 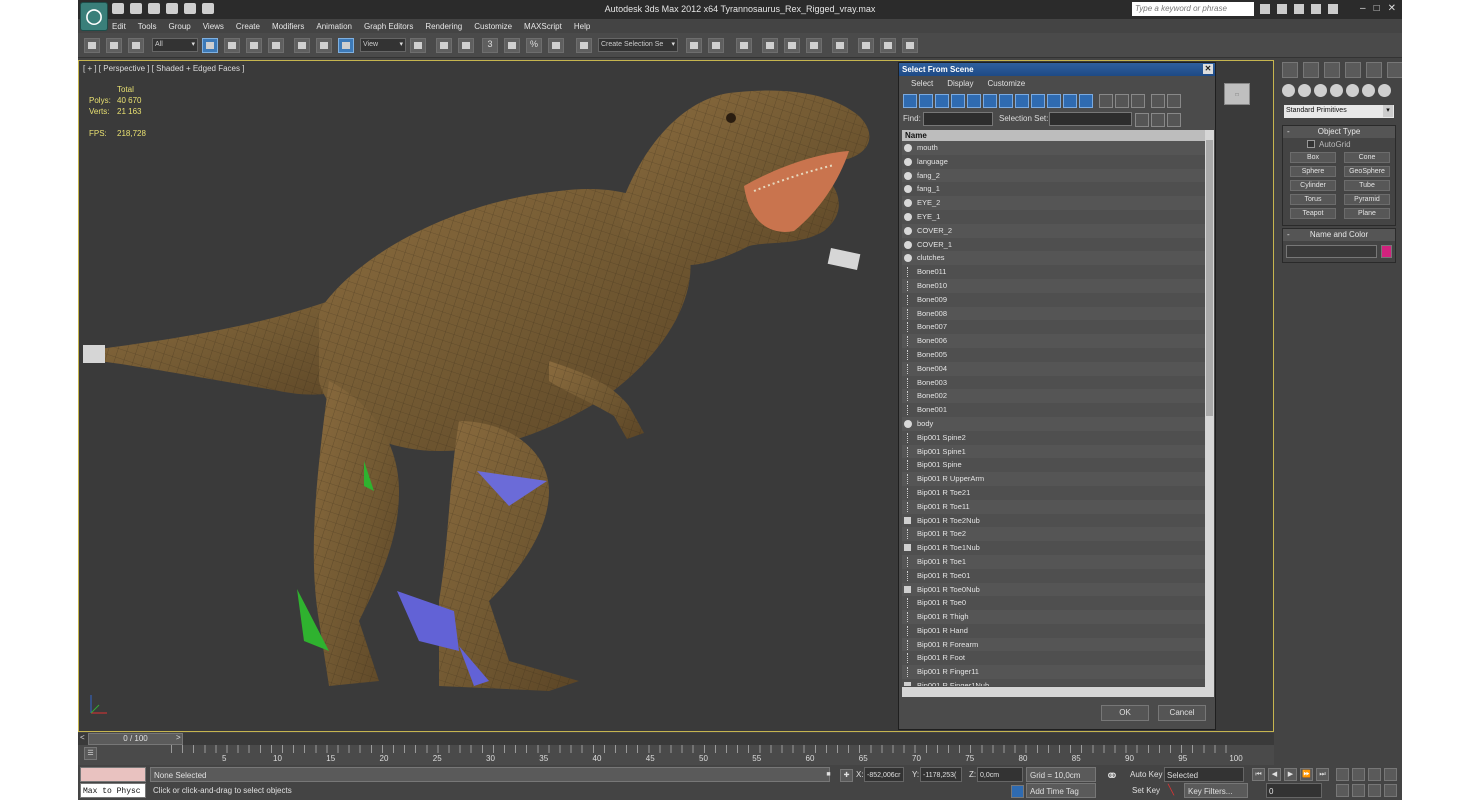 I want to click on zoom-extents-icon, so click(x=1374, y=774).